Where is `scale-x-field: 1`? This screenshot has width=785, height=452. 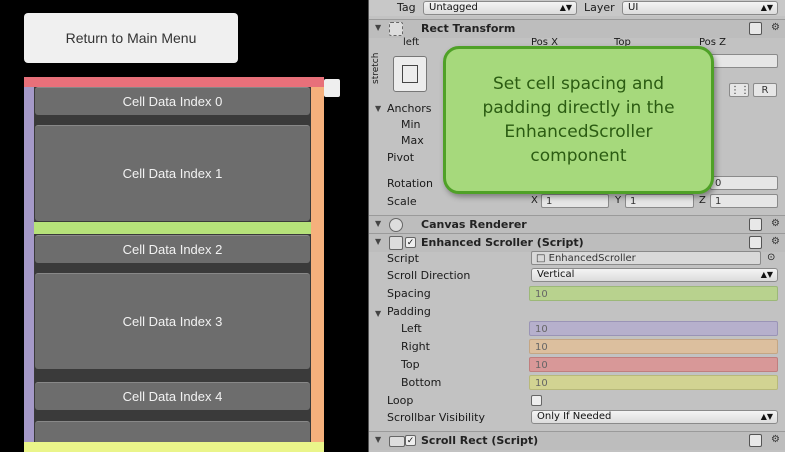
scale-x-field: 1 is located at coordinates (575, 201).